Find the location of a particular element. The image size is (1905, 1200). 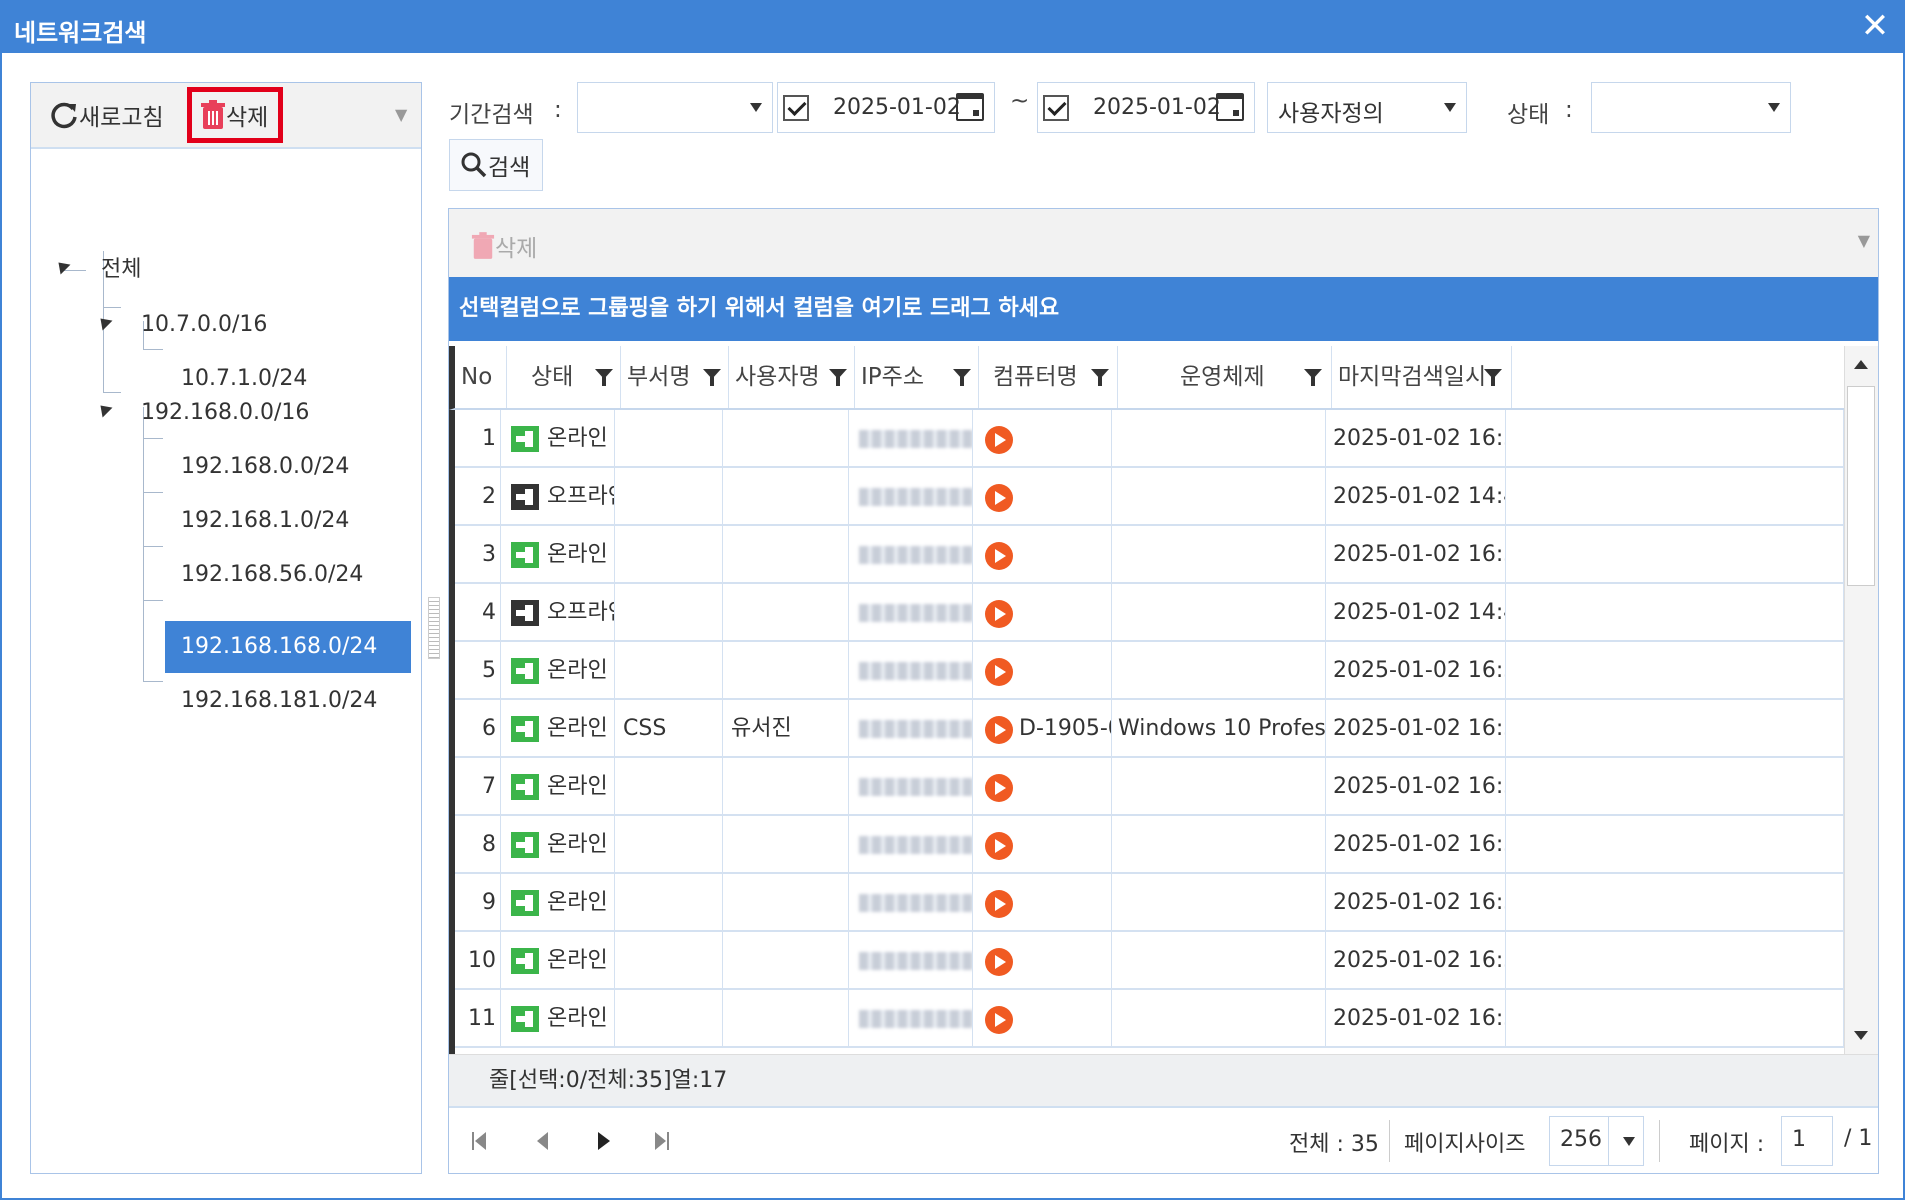

cell-ip is located at coordinates (911, 961).